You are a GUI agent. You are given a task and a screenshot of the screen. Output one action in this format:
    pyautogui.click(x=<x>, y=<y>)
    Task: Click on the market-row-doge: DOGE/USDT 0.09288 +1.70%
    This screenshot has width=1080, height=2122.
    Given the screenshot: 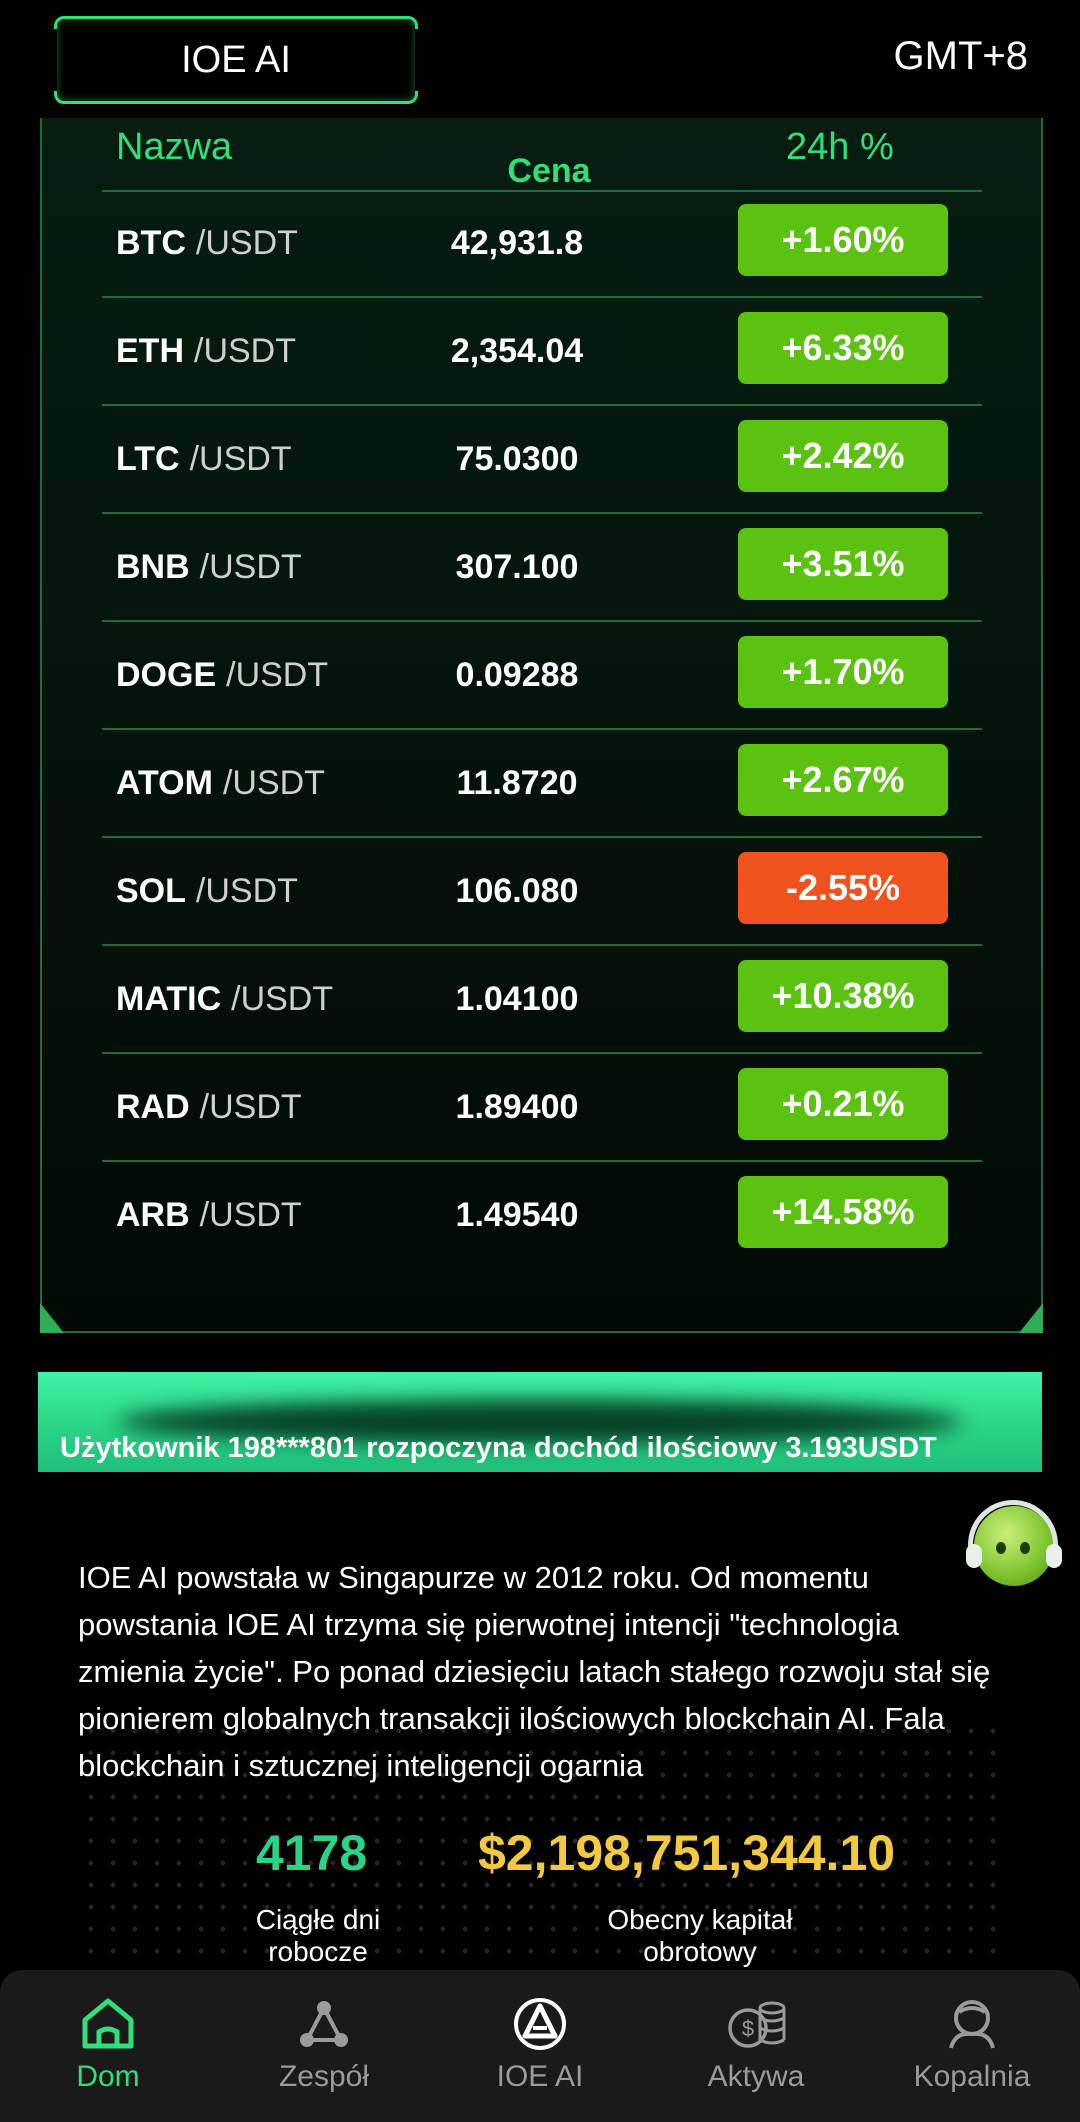 What is the action you would take?
    pyautogui.click(x=542, y=676)
    